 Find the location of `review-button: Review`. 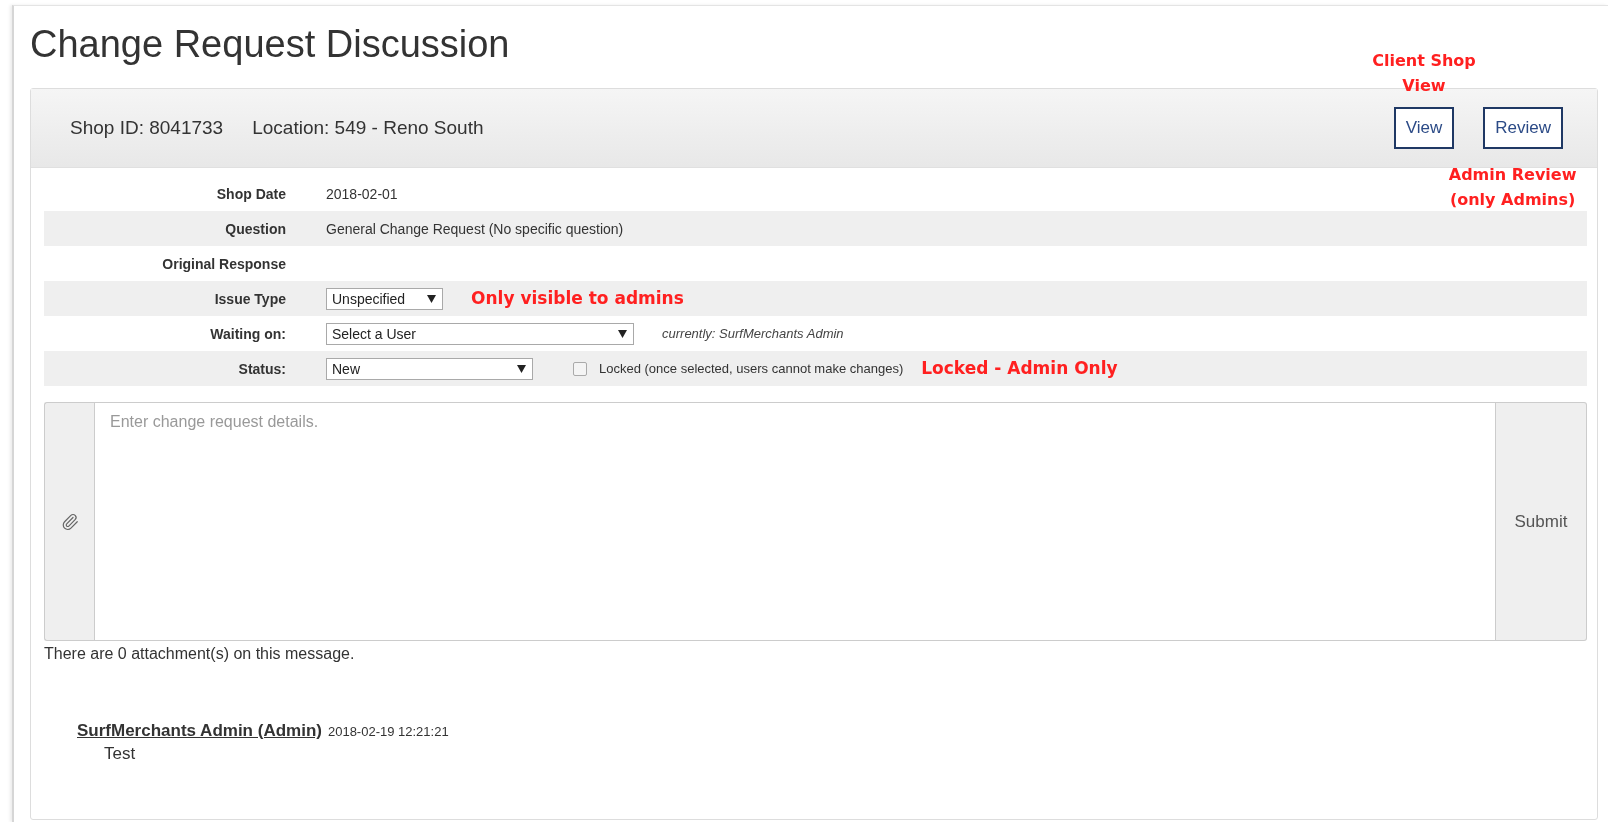

review-button: Review is located at coordinates (1523, 128).